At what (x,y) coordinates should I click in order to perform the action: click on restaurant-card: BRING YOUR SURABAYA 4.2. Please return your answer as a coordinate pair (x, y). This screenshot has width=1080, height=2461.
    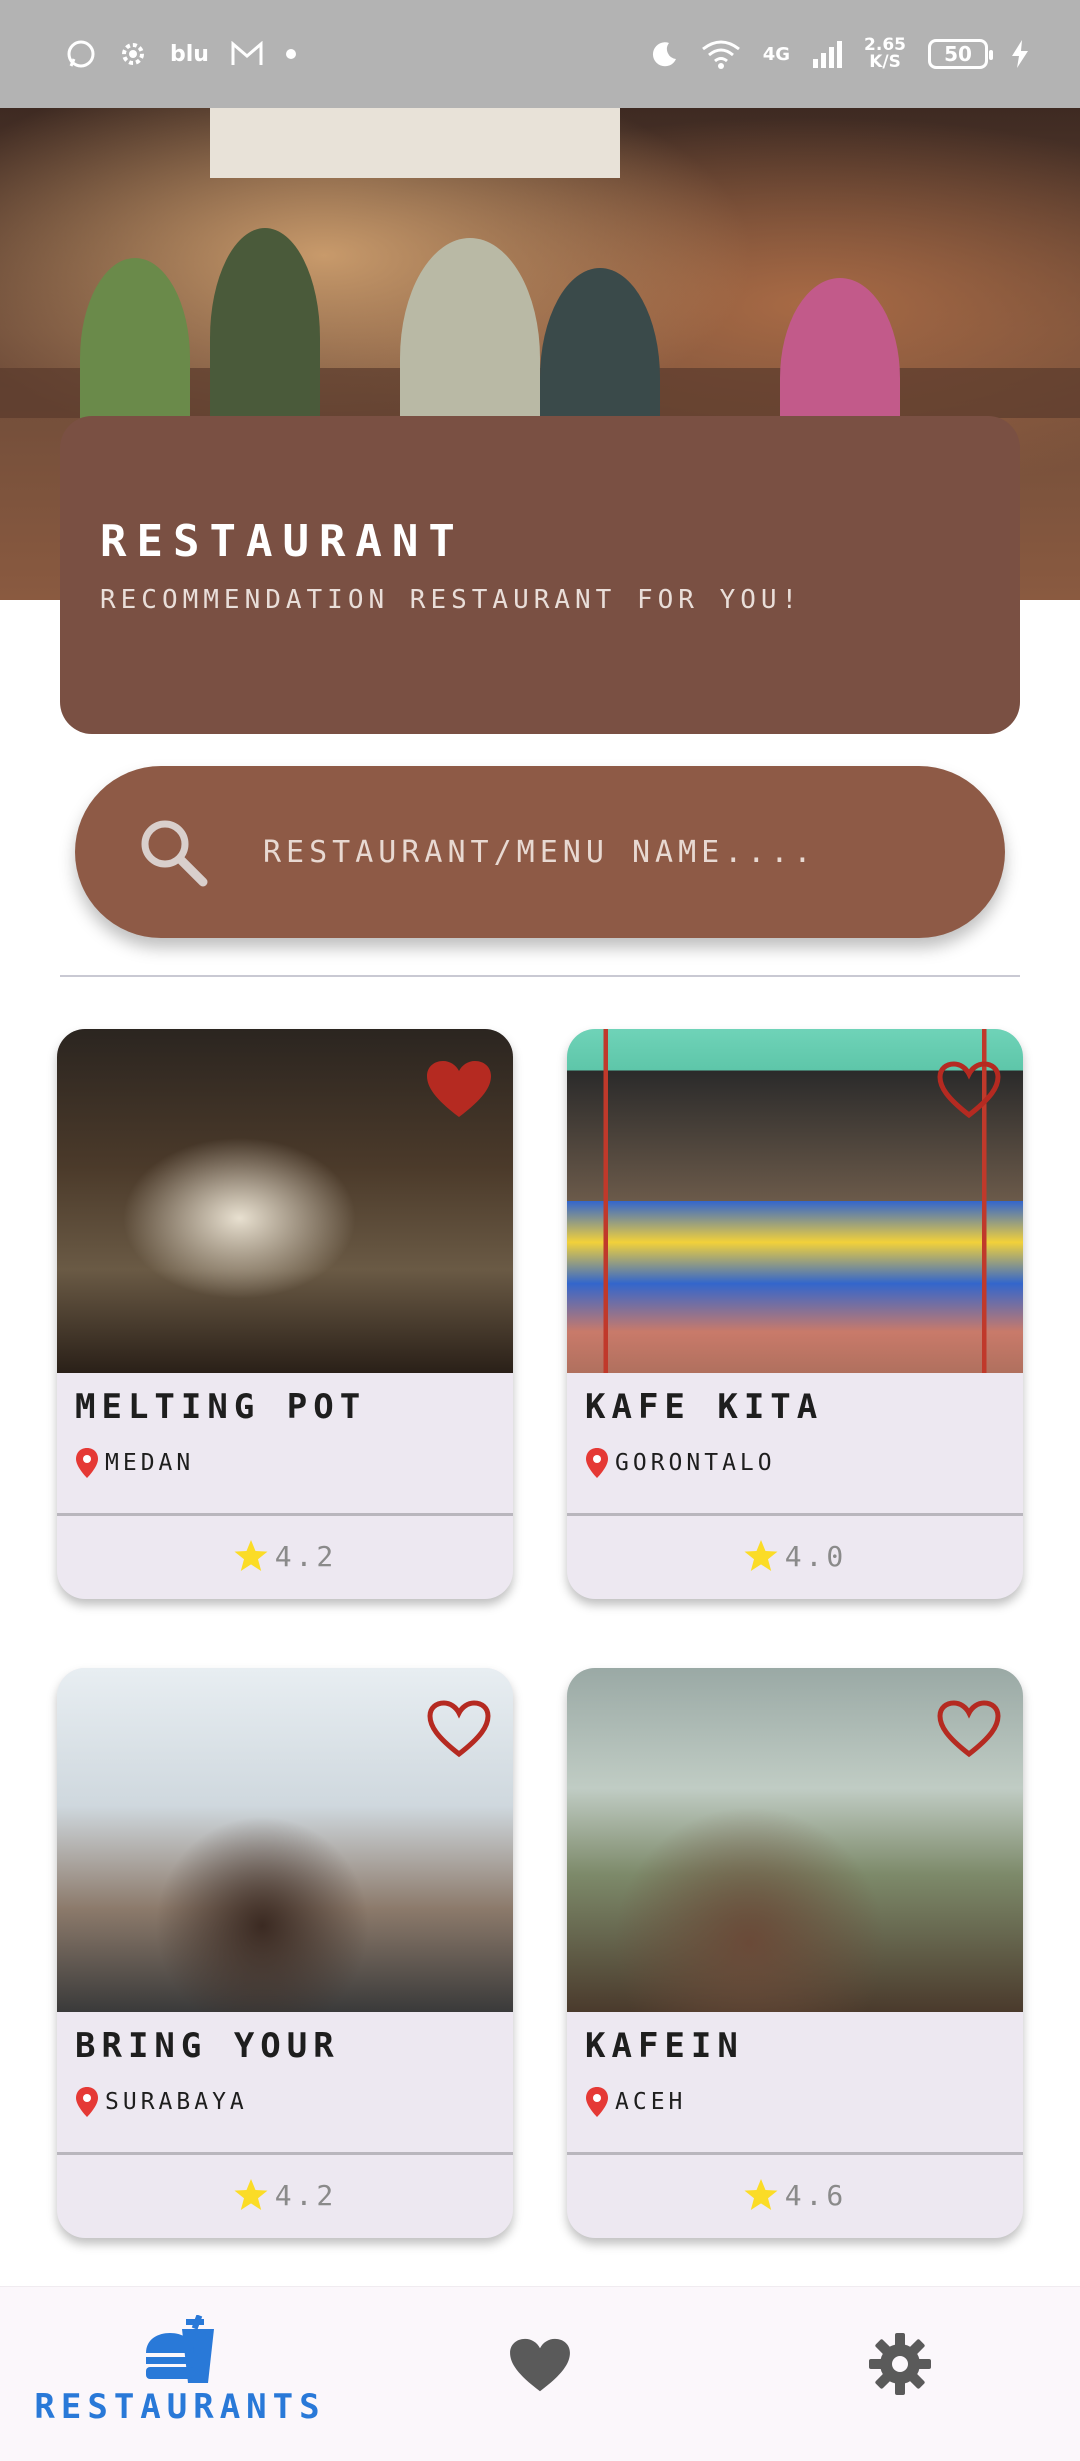
    Looking at the image, I should click on (285, 1953).